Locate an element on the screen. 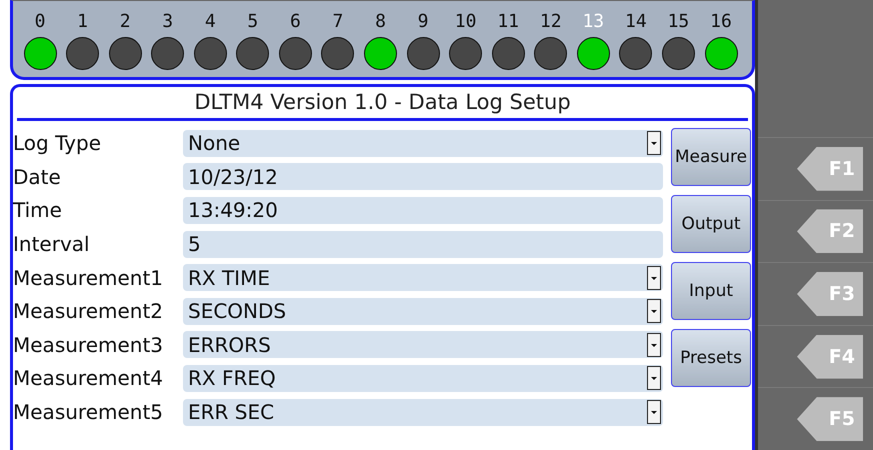 The width and height of the screenshot is (873, 450). input-field: 10/23/12 is located at coordinates (423, 176).